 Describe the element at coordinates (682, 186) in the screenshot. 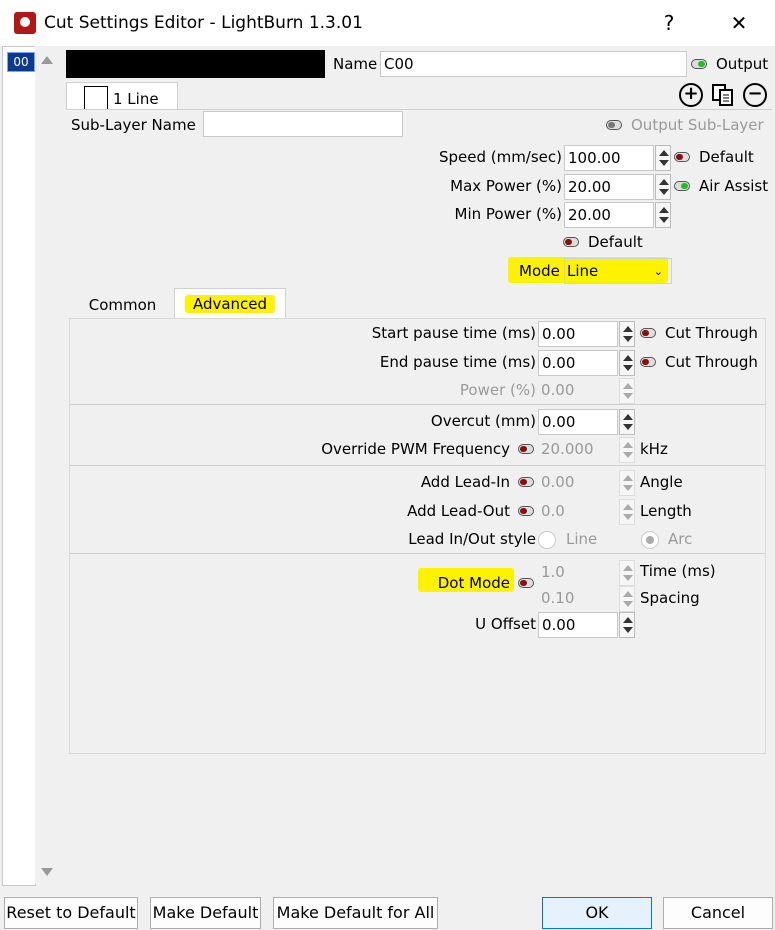

I see `air-assist-toggle` at that location.